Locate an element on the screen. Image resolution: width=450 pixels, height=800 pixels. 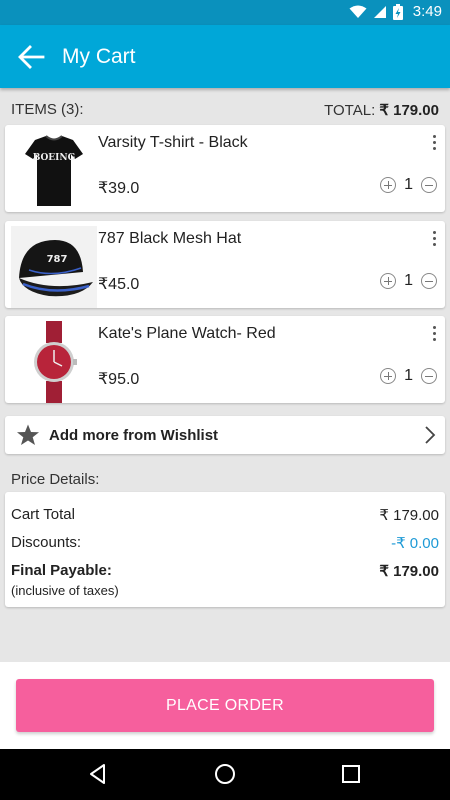
cart-item: Kate's Plane Watch- Red ₹95.0 1 is located at coordinates (225, 359).